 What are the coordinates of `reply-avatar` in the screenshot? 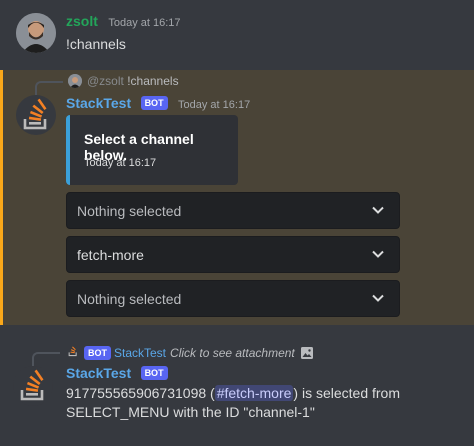 It's located at (75, 81).